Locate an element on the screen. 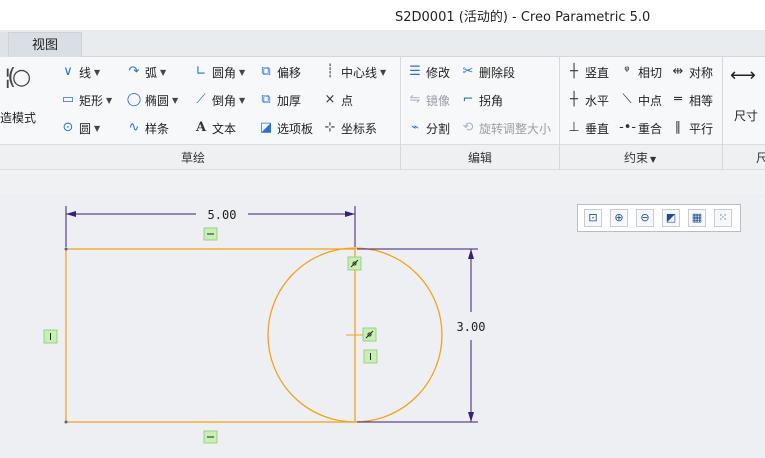  point-icon: × is located at coordinates (330, 99).